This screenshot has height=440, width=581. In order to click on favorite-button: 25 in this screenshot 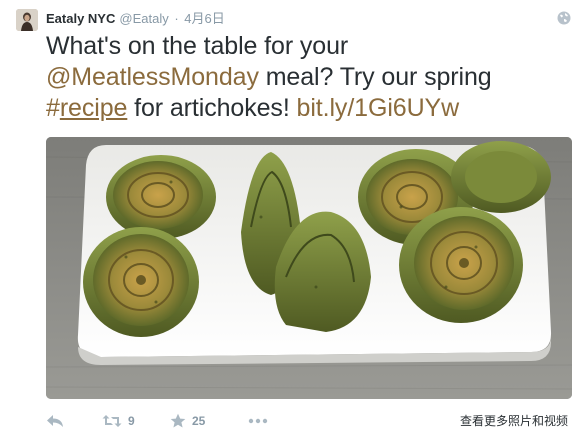, I will do `click(187, 421)`.